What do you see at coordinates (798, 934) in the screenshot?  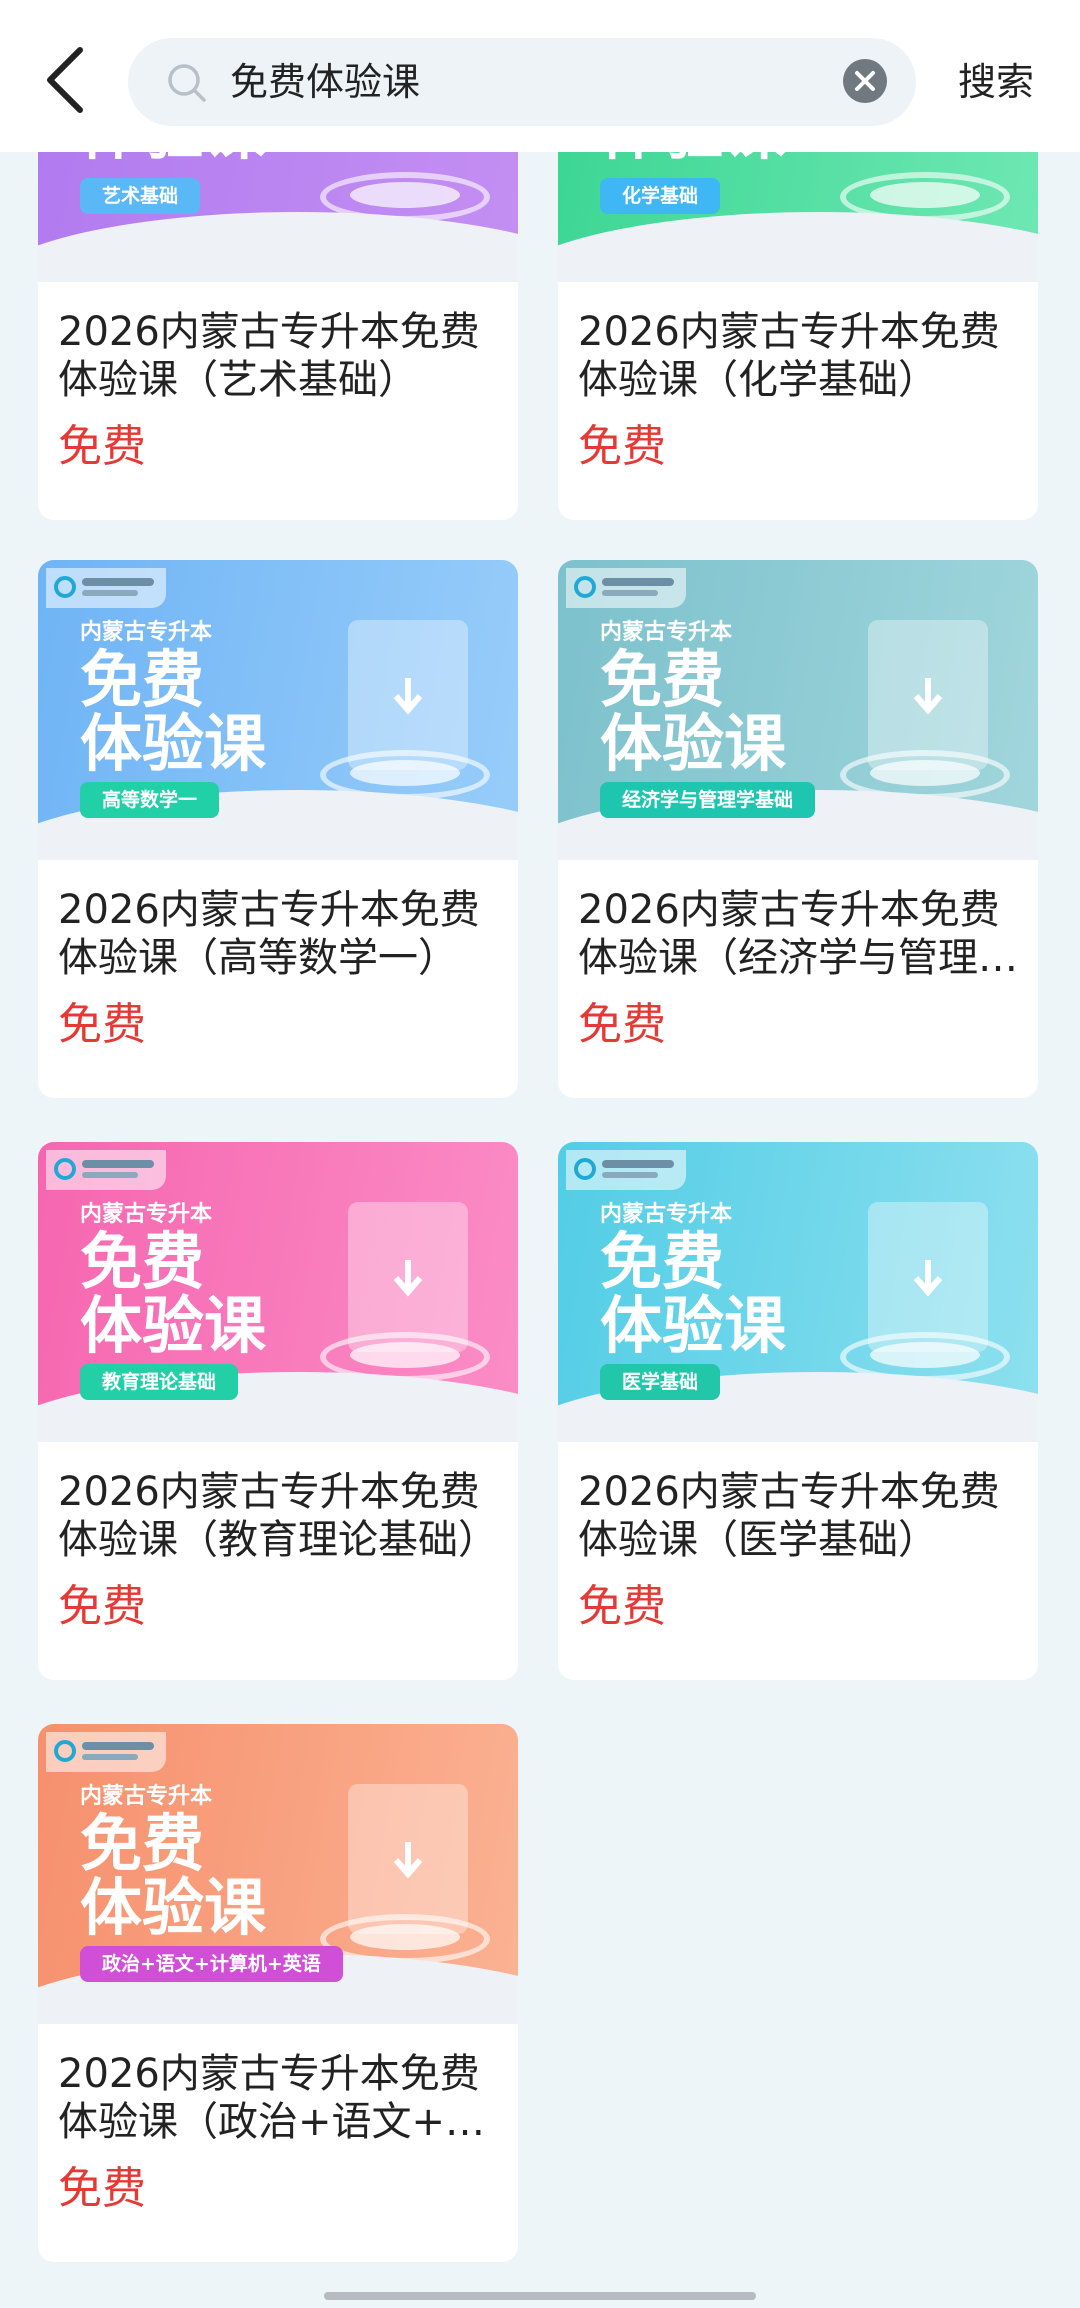 I see `course-title: 2026内蒙古专升本免费体验课（经济学与管理学基础）` at bounding box center [798, 934].